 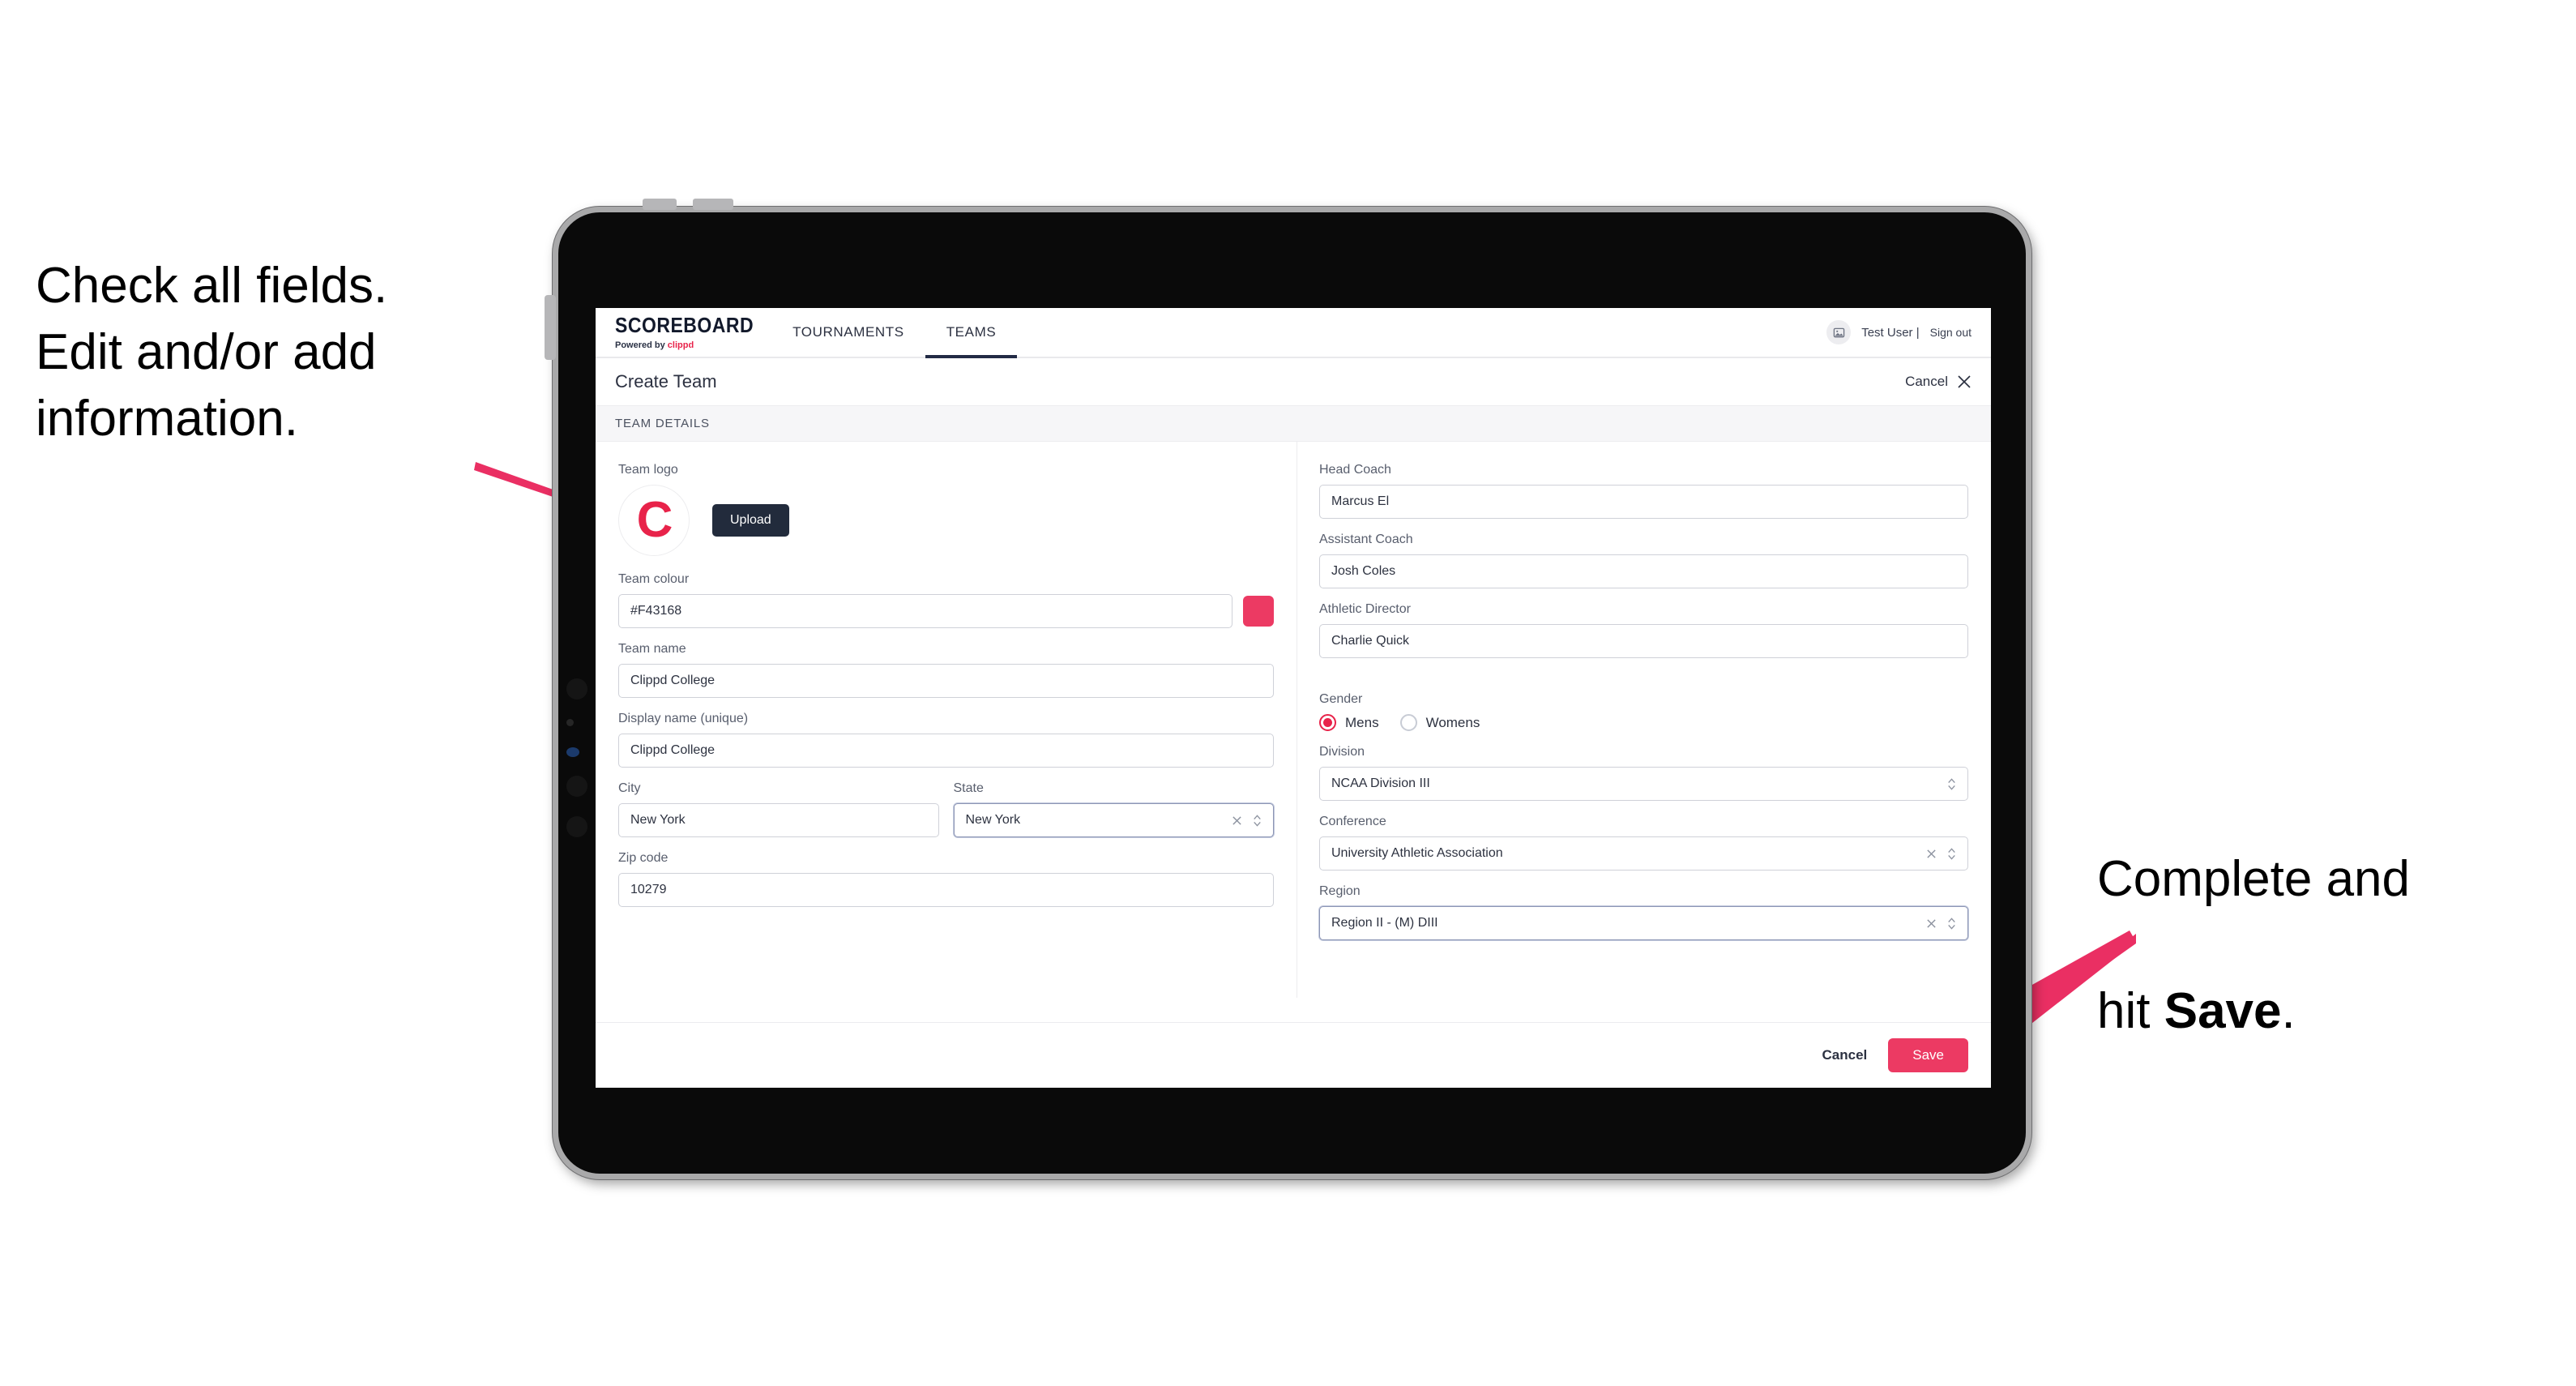 I want to click on state-adornments, so click(x=1247, y=821).